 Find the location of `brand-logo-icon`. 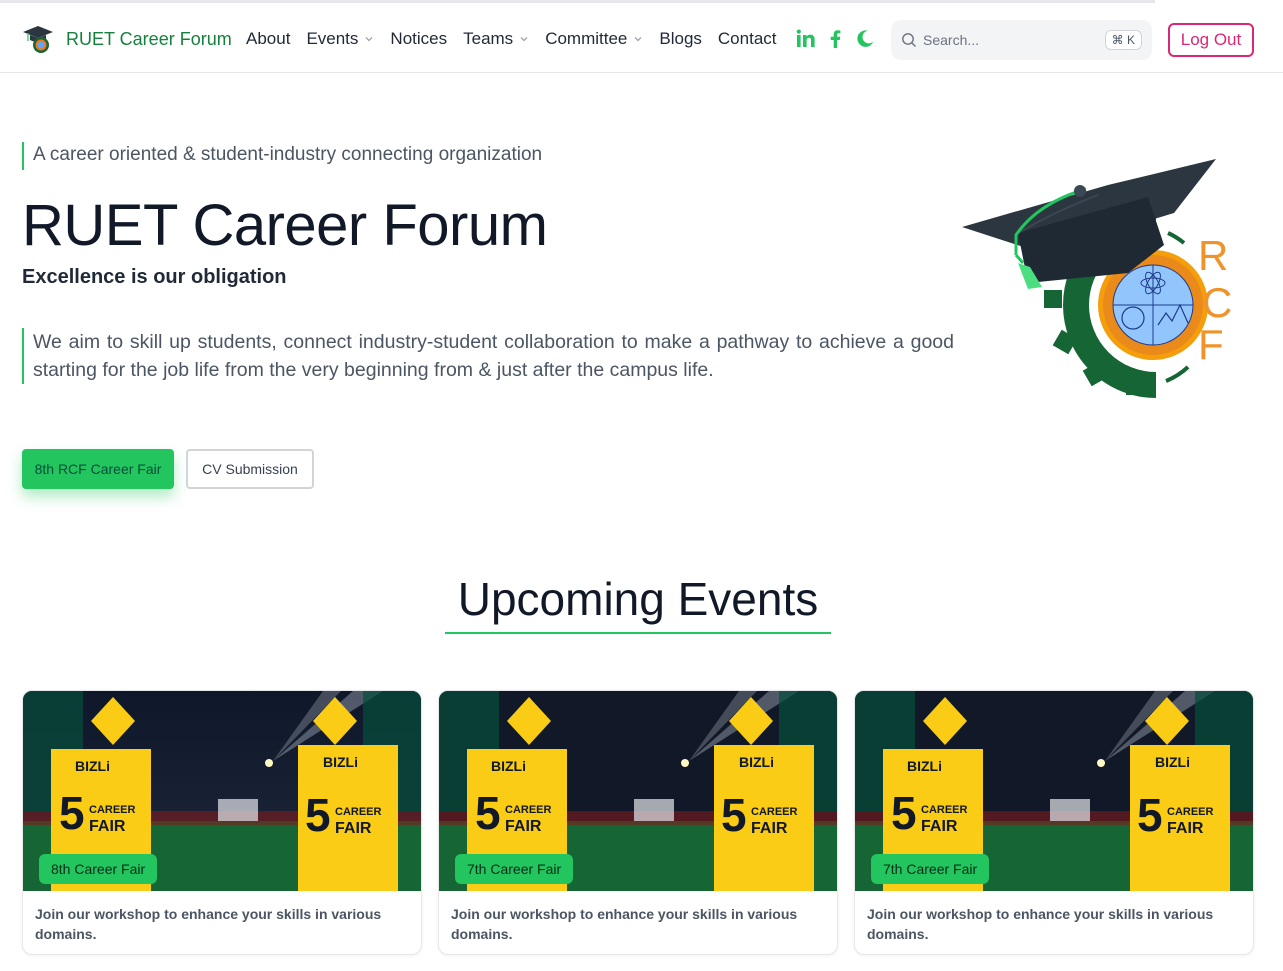

brand-logo-icon is located at coordinates (37, 39).